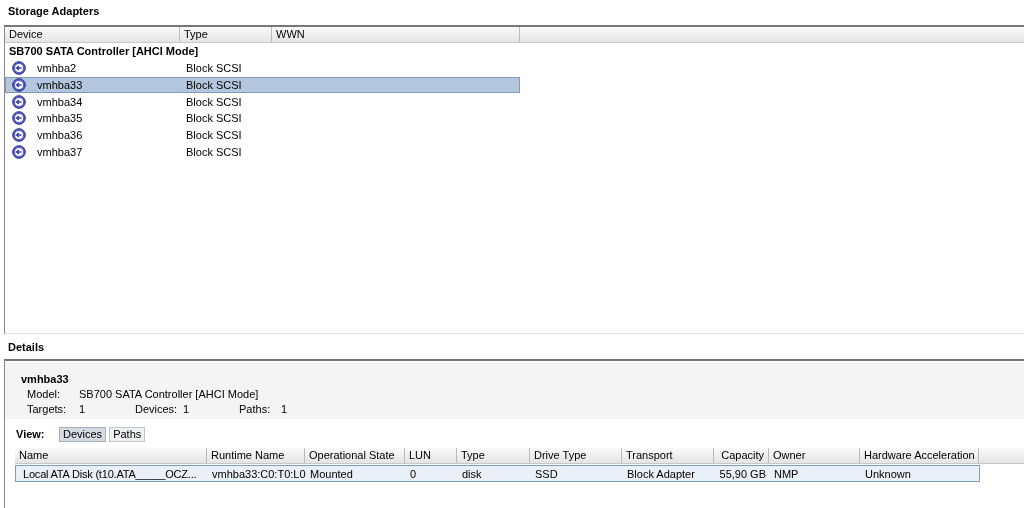 Image resolution: width=1024 pixels, height=508 pixels. I want to click on column-header: Name, so click(111, 455).